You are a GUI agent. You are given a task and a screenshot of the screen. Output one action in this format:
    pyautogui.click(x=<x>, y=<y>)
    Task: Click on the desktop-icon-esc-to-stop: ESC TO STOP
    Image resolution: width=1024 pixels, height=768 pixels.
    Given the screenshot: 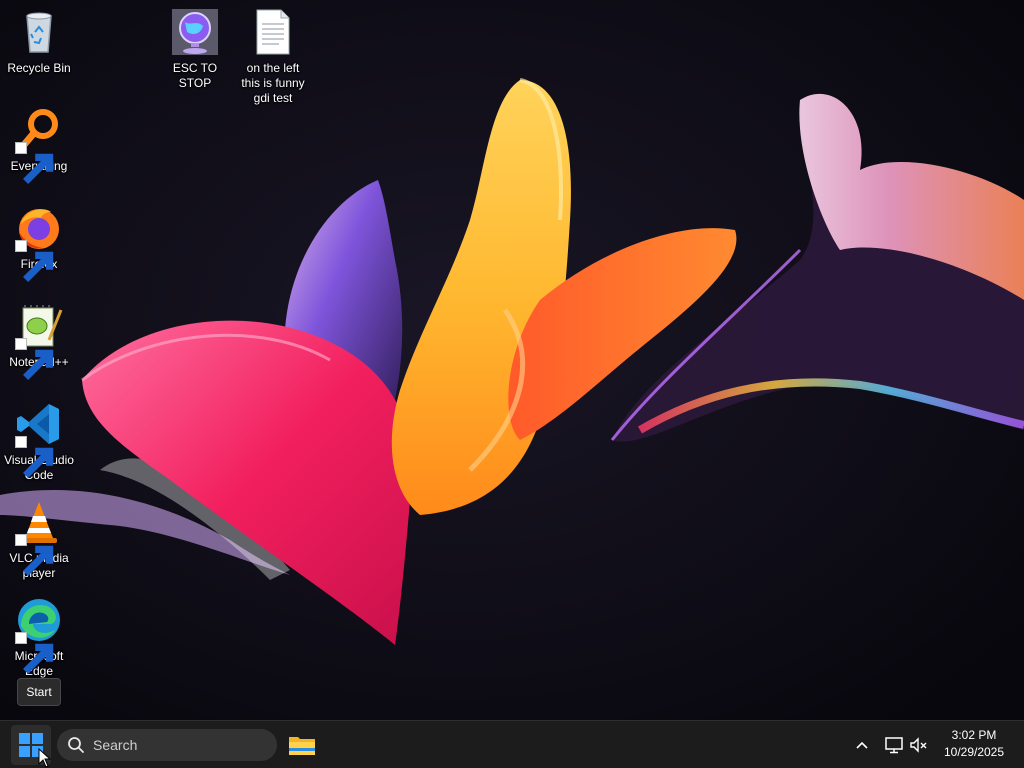 What is the action you would take?
    pyautogui.click(x=195, y=49)
    